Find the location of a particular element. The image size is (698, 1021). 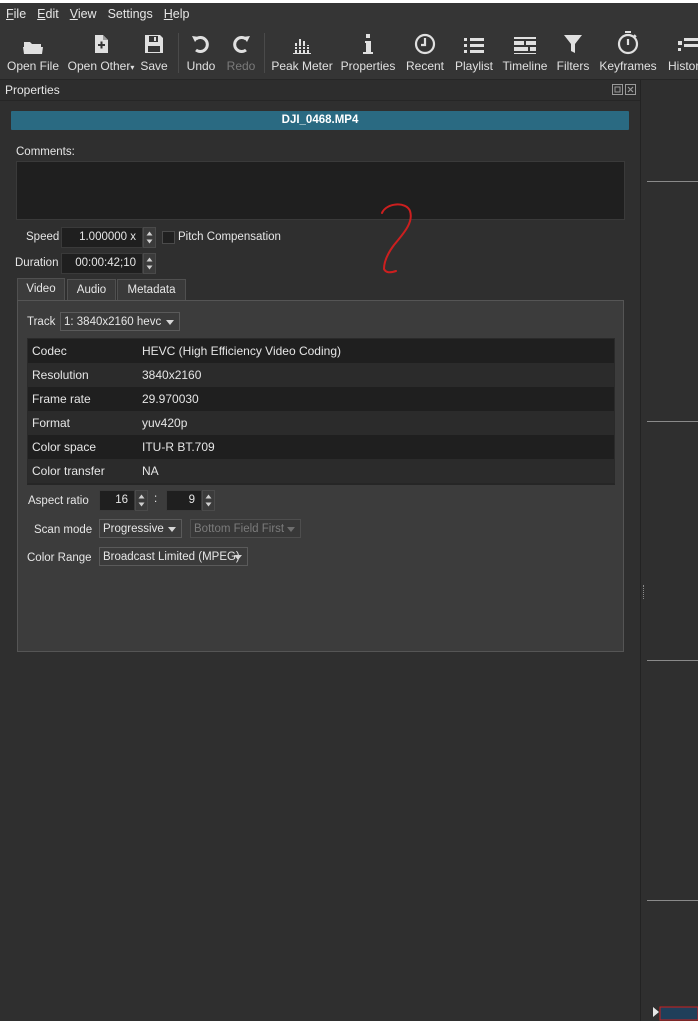

track-select: 1: 3840x2160 hevc is located at coordinates (120, 321).